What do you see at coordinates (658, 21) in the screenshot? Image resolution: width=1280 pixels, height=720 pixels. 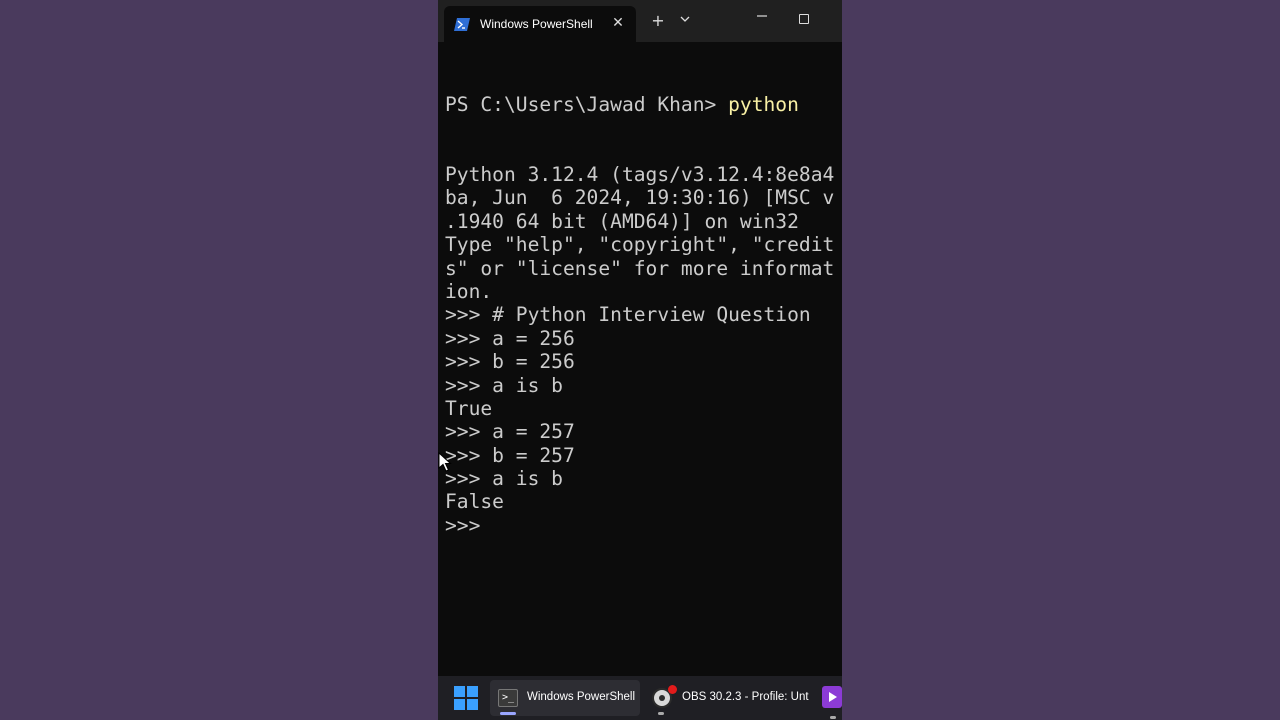 I see `new-tab-button: +` at bounding box center [658, 21].